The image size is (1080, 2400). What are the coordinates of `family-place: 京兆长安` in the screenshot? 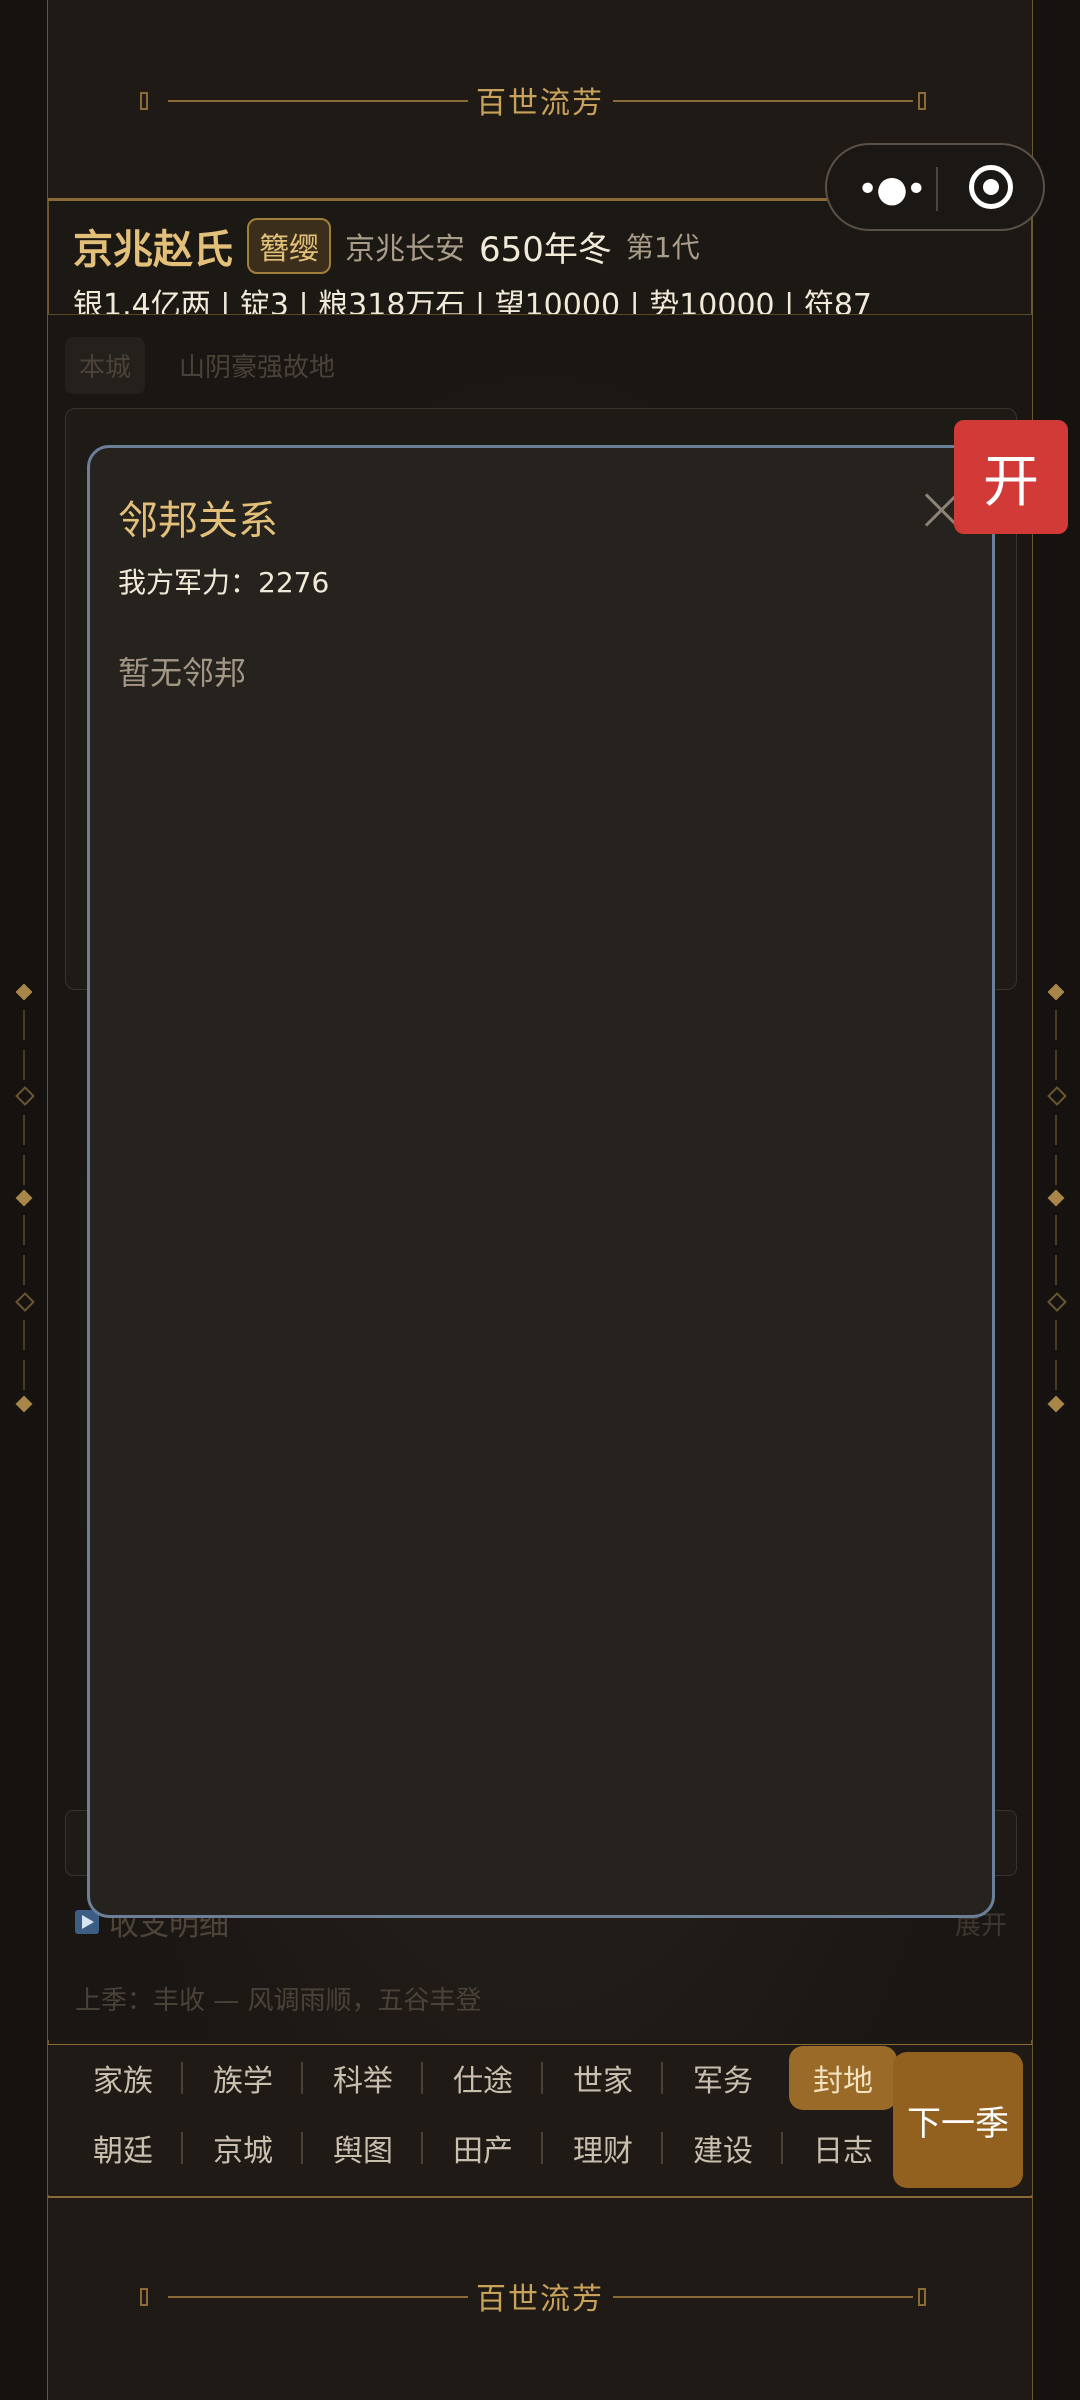 It's located at (405, 249).